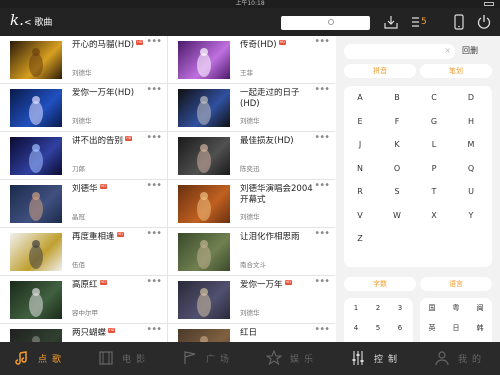 The height and width of the screenshot is (375, 500). I want to click on word-count-key: 6, so click(400, 328).